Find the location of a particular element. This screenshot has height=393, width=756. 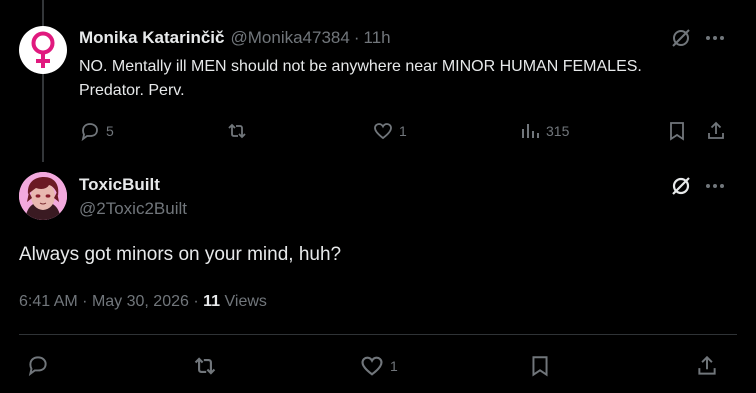

views-label: Views is located at coordinates (245, 301).